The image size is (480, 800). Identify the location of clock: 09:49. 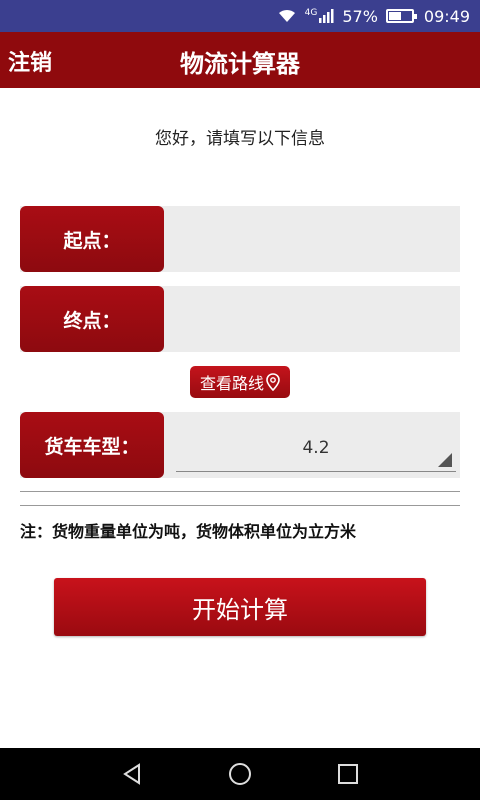
(446, 16).